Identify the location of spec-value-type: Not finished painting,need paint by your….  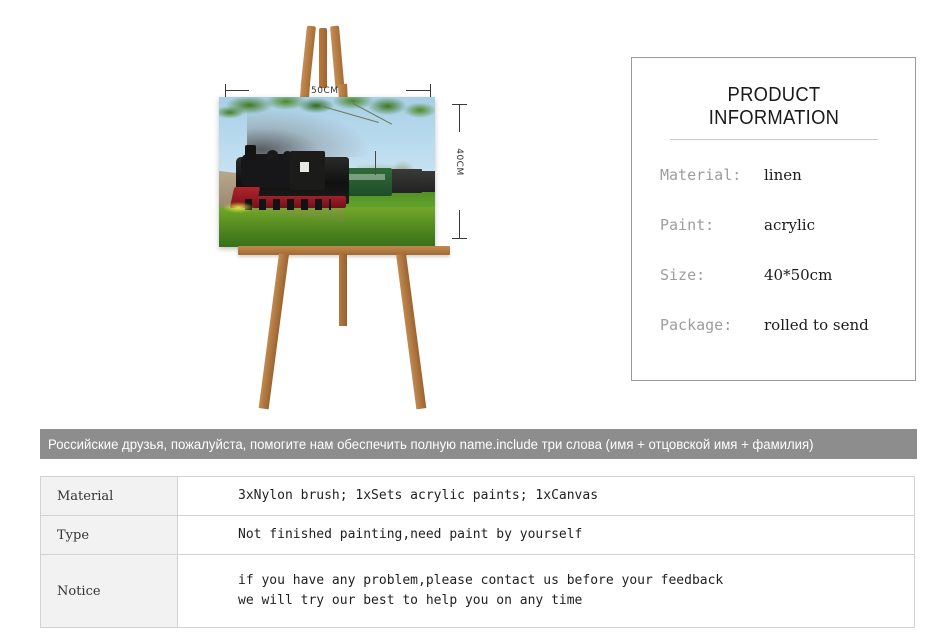
(546, 535).